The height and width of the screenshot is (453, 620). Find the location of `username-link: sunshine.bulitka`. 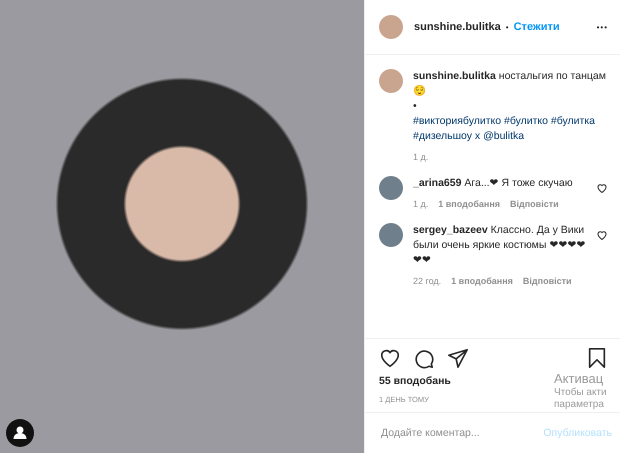

username-link: sunshine.bulitka is located at coordinates (457, 27).